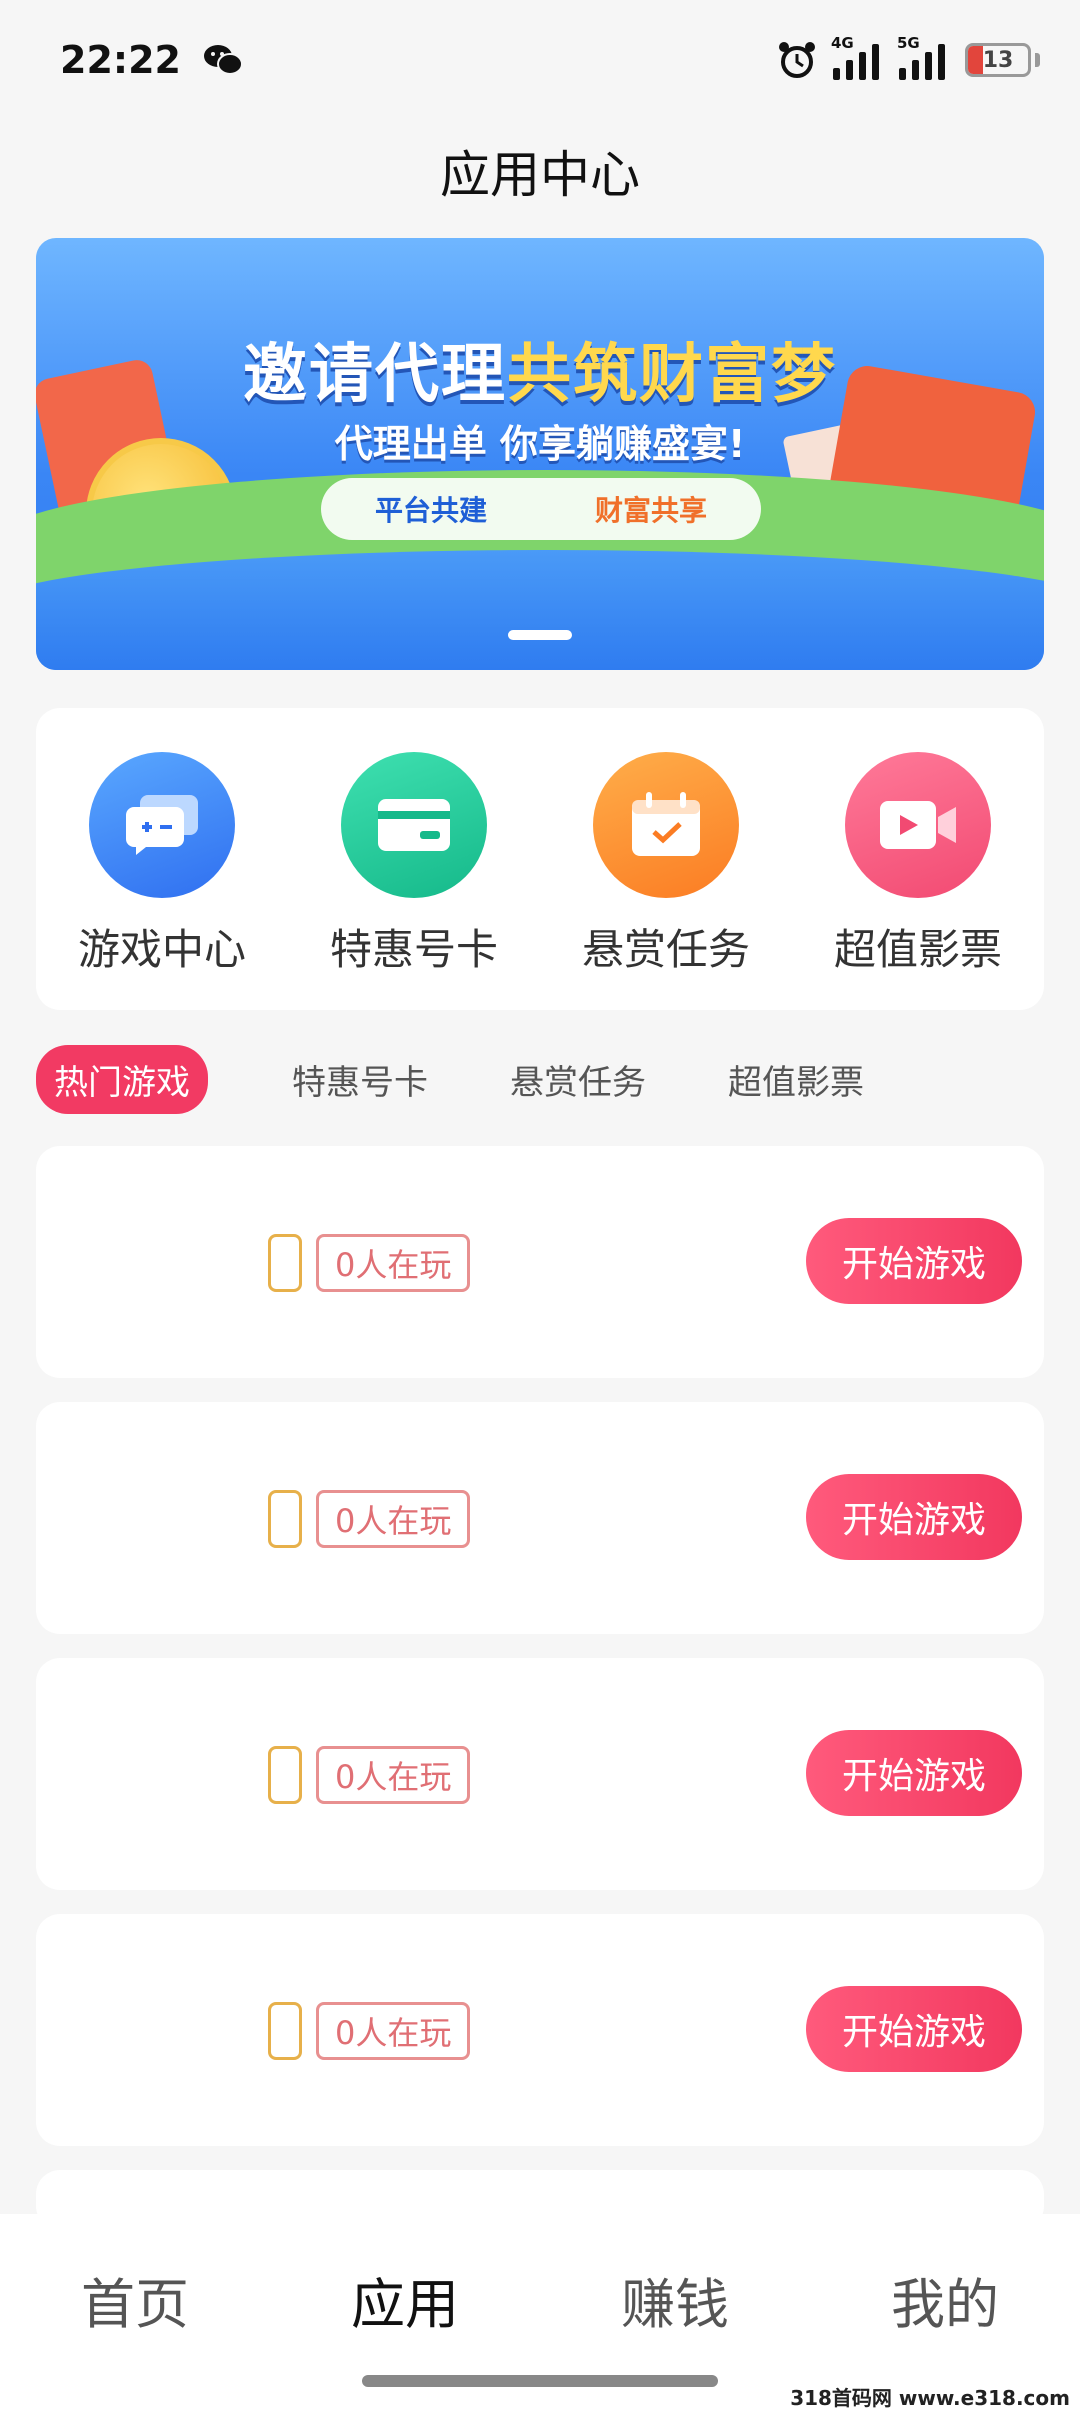  What do you see at coordinates (540, 444) in the screenshot?
I see `banner-subtitle: 代理出单 你享躺赚盛宴!` at bounding box center [540, 444].